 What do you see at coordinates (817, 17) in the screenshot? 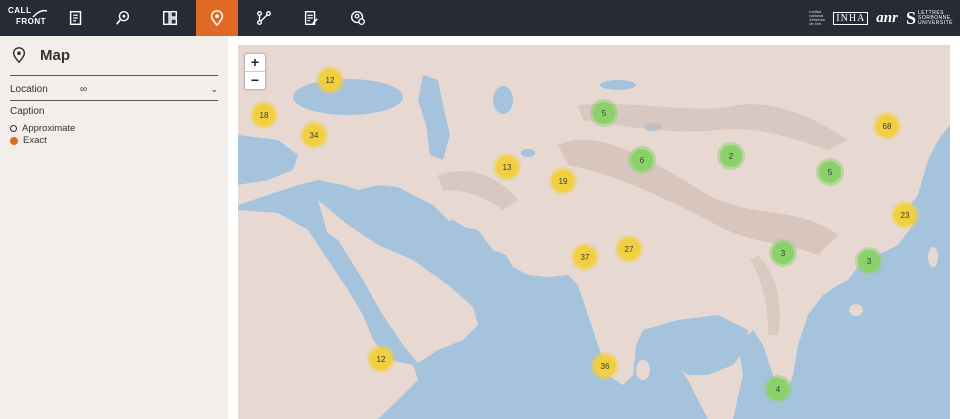
I see `inha-small-text: Institut national d'histoire de l'art` at bounding box center [817, 17].